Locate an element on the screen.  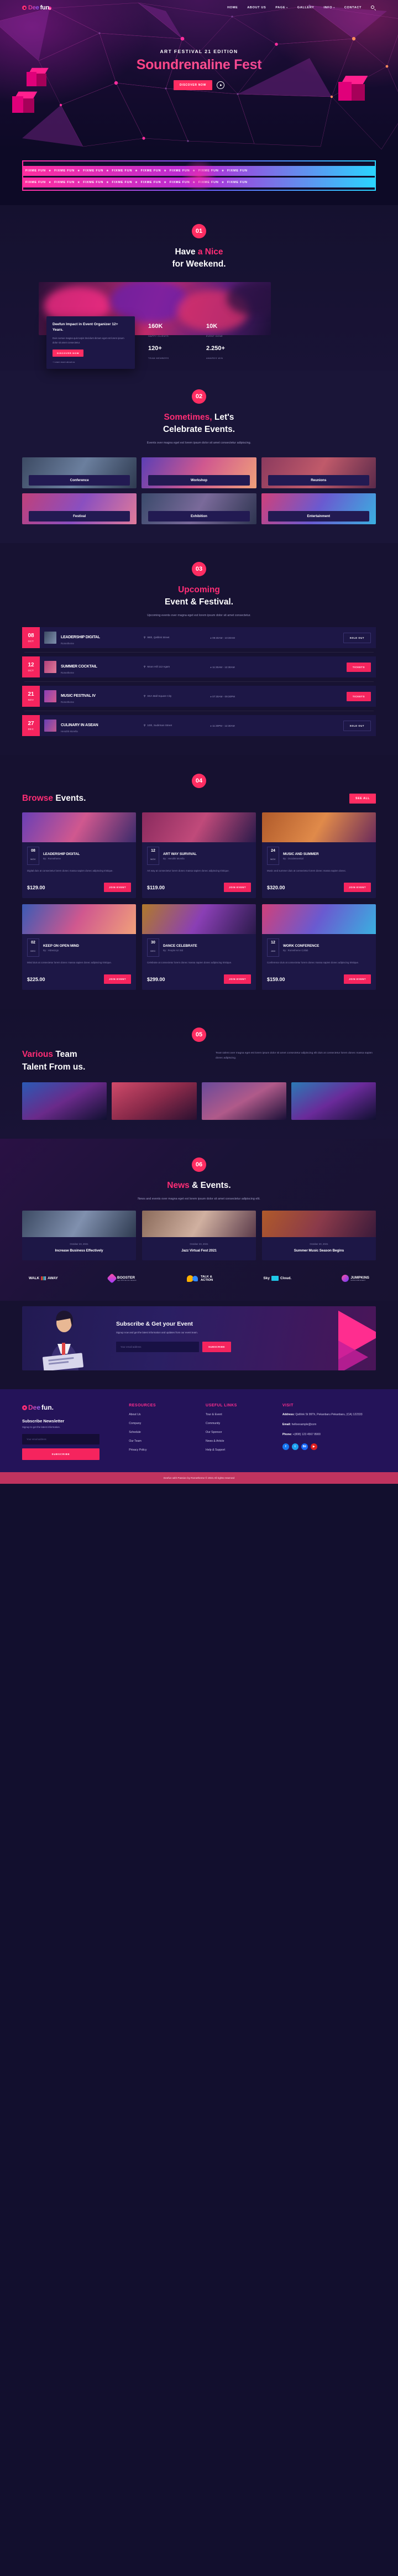
event-time: ◕ 11:30PM - 12:30AM is located at coordinates (222, 725).